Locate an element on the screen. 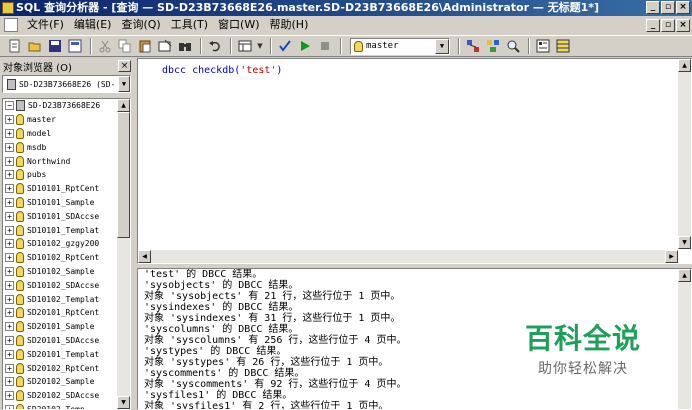  tree-item-database: + SD10102_Templat is located at coordinates (60, 299).